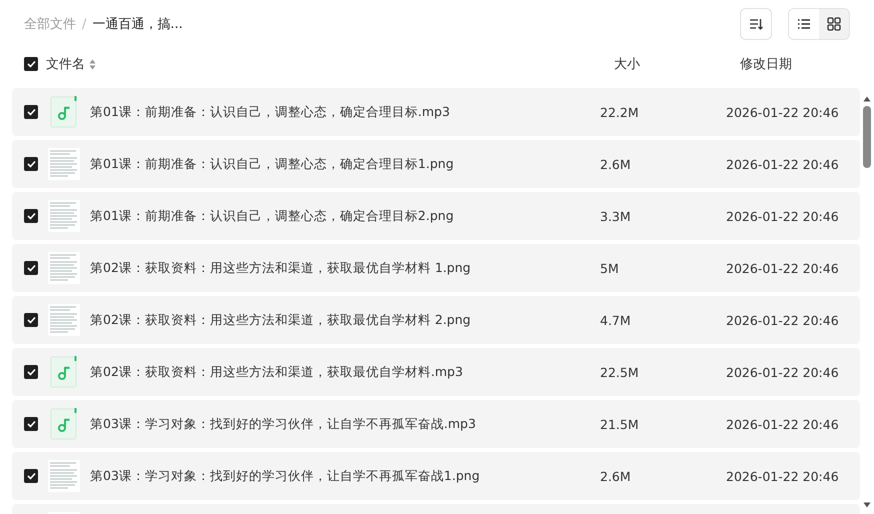 This screenshot has height=514, width=874. I want to click on grid-view-button, so click(834, 24).